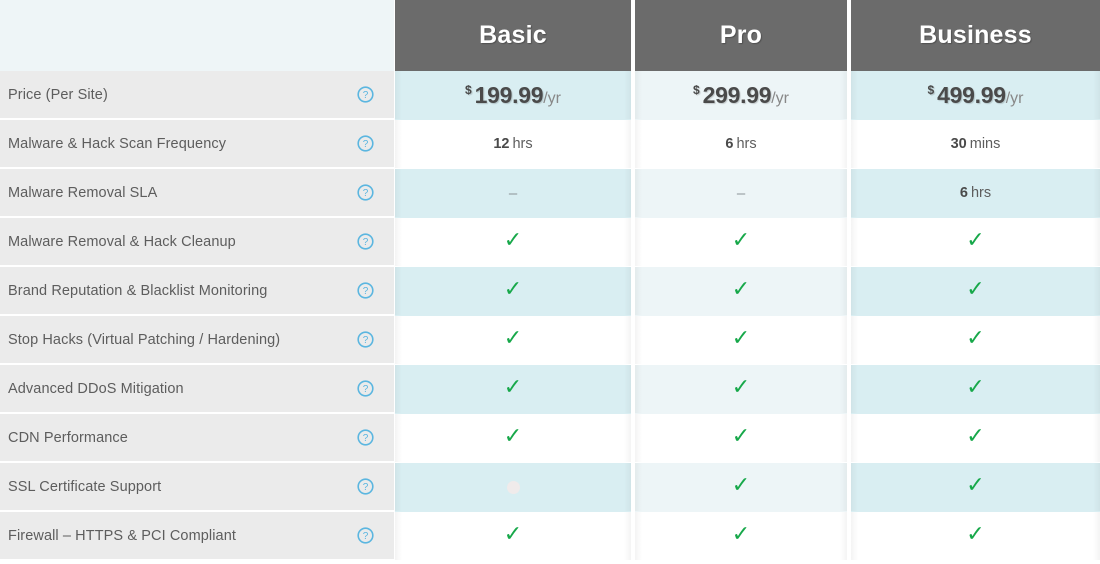  Describe the element at coordinates (197, 242) in the screenshot. I see `feature-row-label-cell: Malware Removal & Hack Cleanup?` at that location.